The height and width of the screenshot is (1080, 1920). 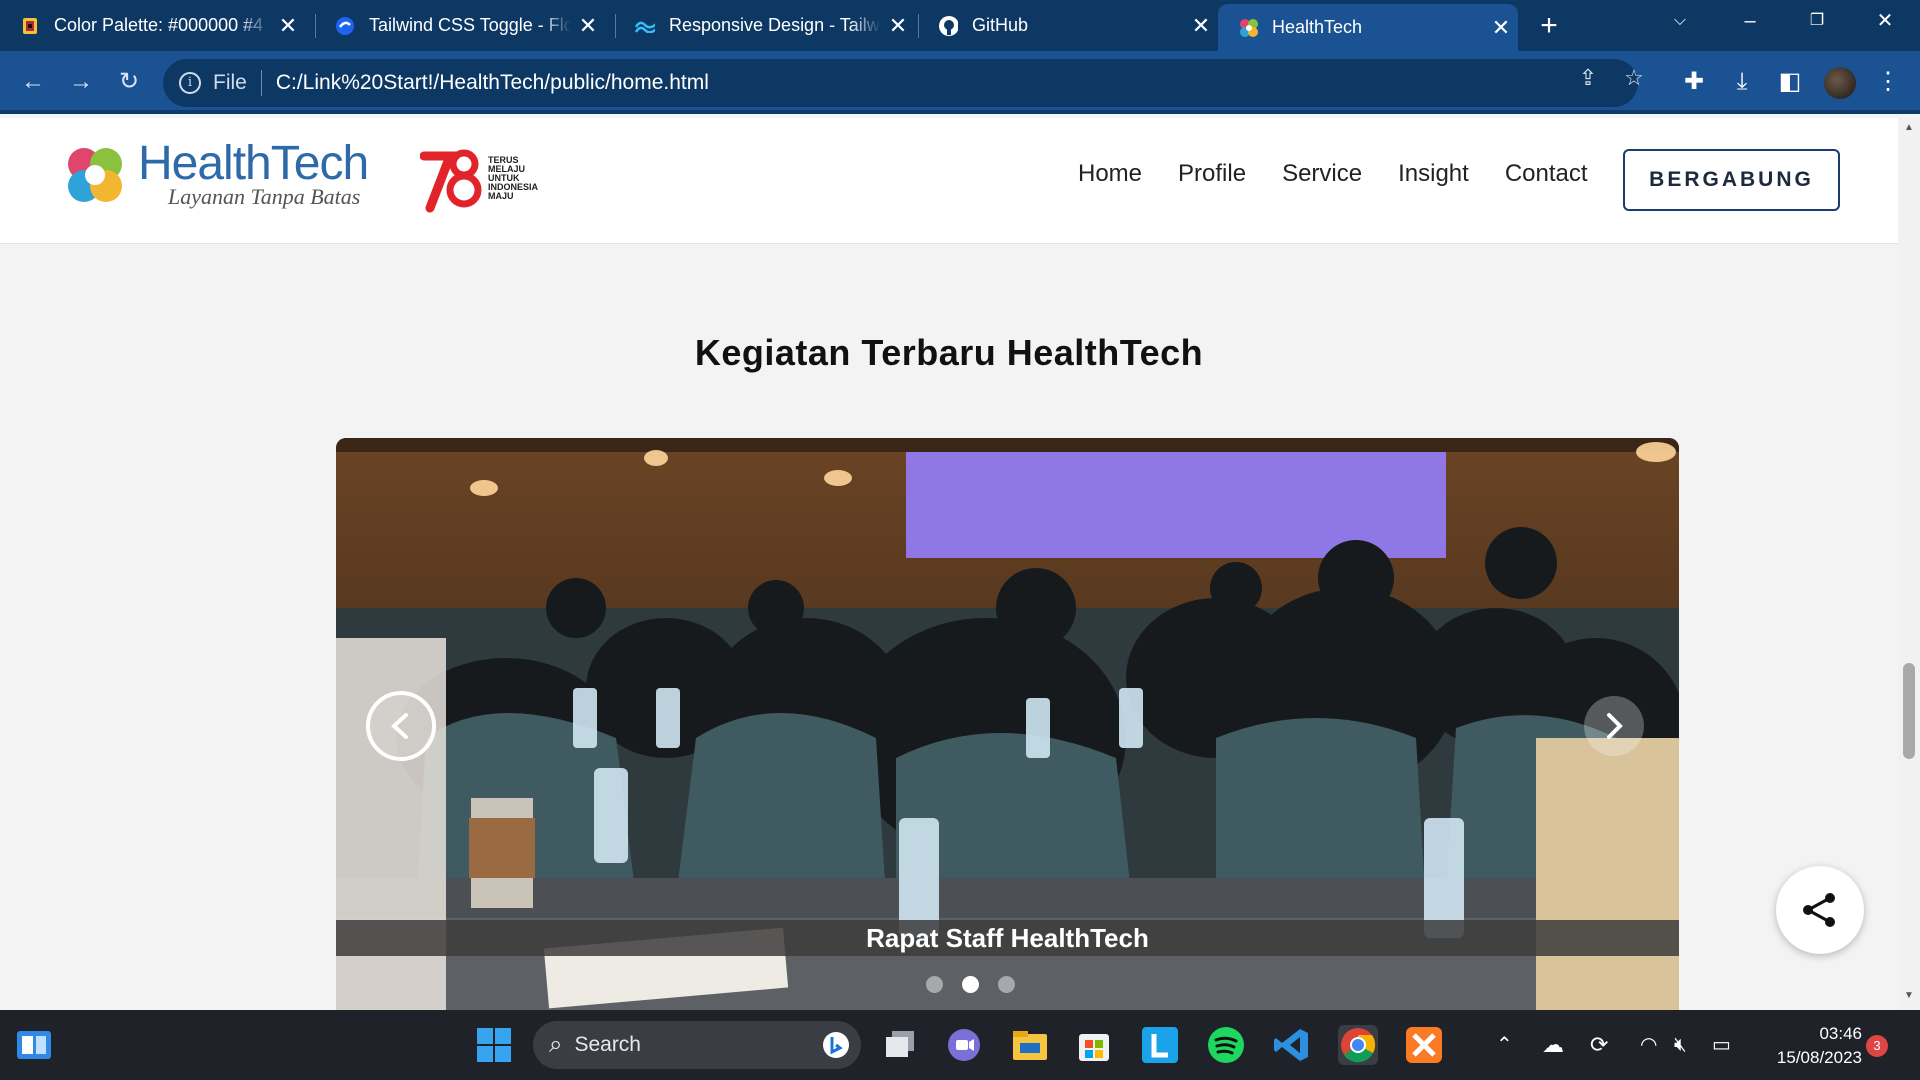 What do you see at coordinates (1694, 82) in the screenshot?
I see `extensions-puzzle-icon: ✚` at bounding box center [1694, 82].